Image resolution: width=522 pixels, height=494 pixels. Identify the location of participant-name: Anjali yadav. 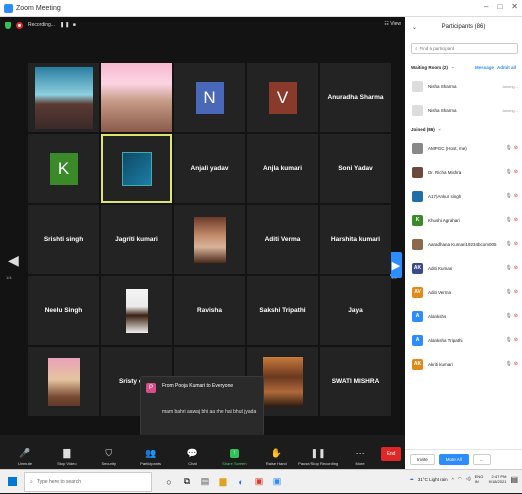
(209, 168).